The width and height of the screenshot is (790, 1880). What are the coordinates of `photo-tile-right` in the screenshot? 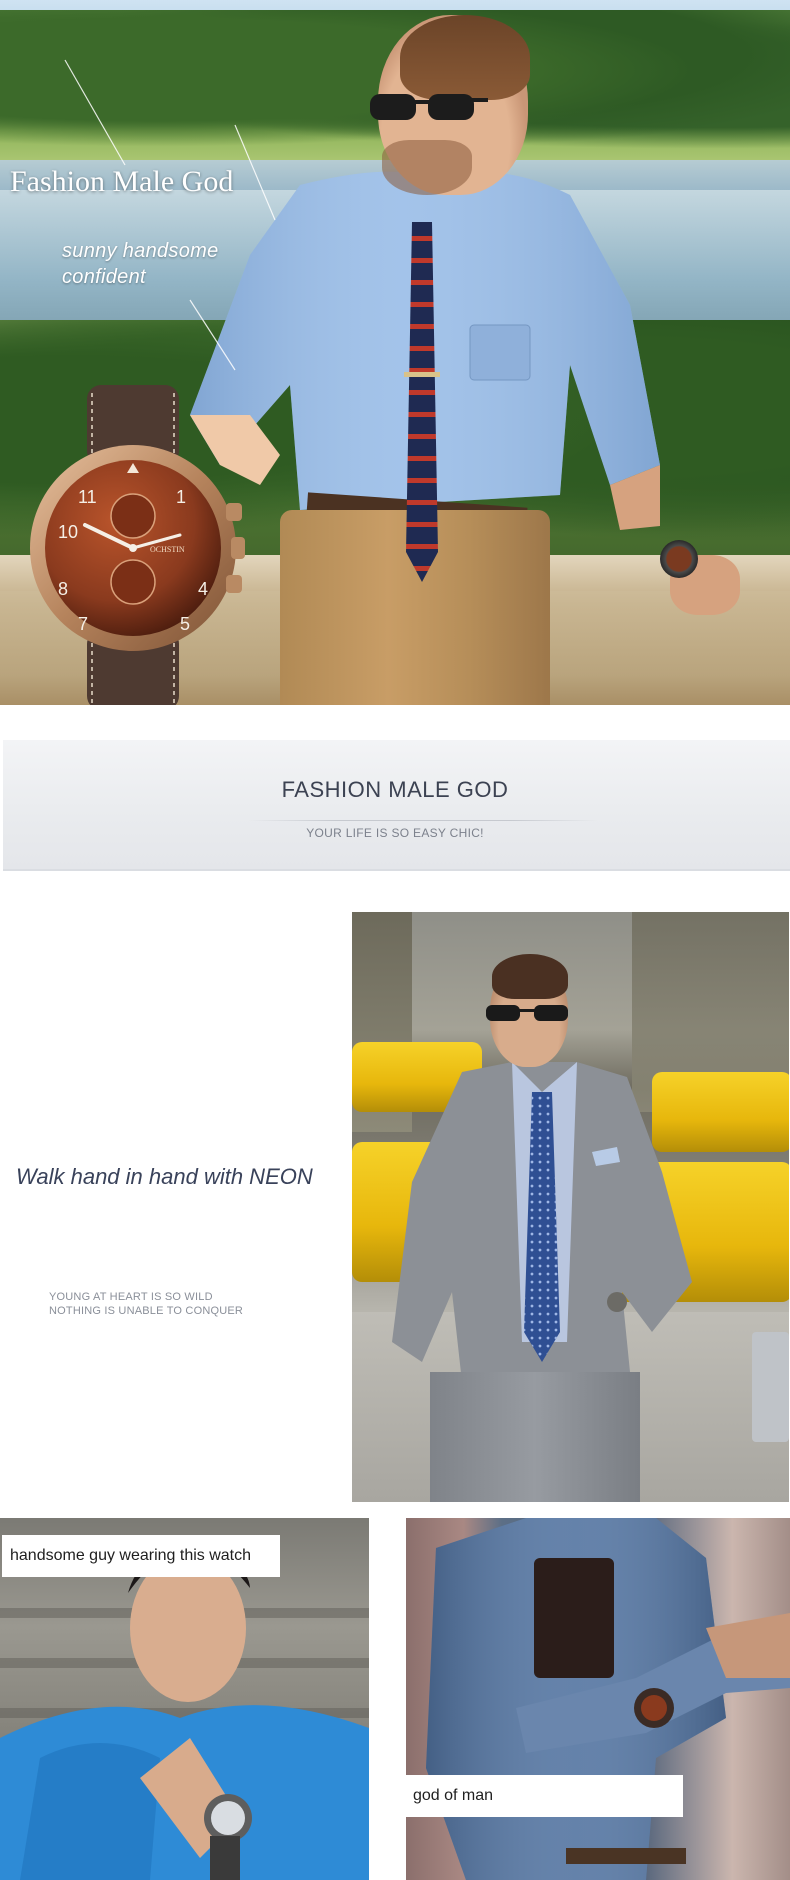 It's located at (598, 1699).